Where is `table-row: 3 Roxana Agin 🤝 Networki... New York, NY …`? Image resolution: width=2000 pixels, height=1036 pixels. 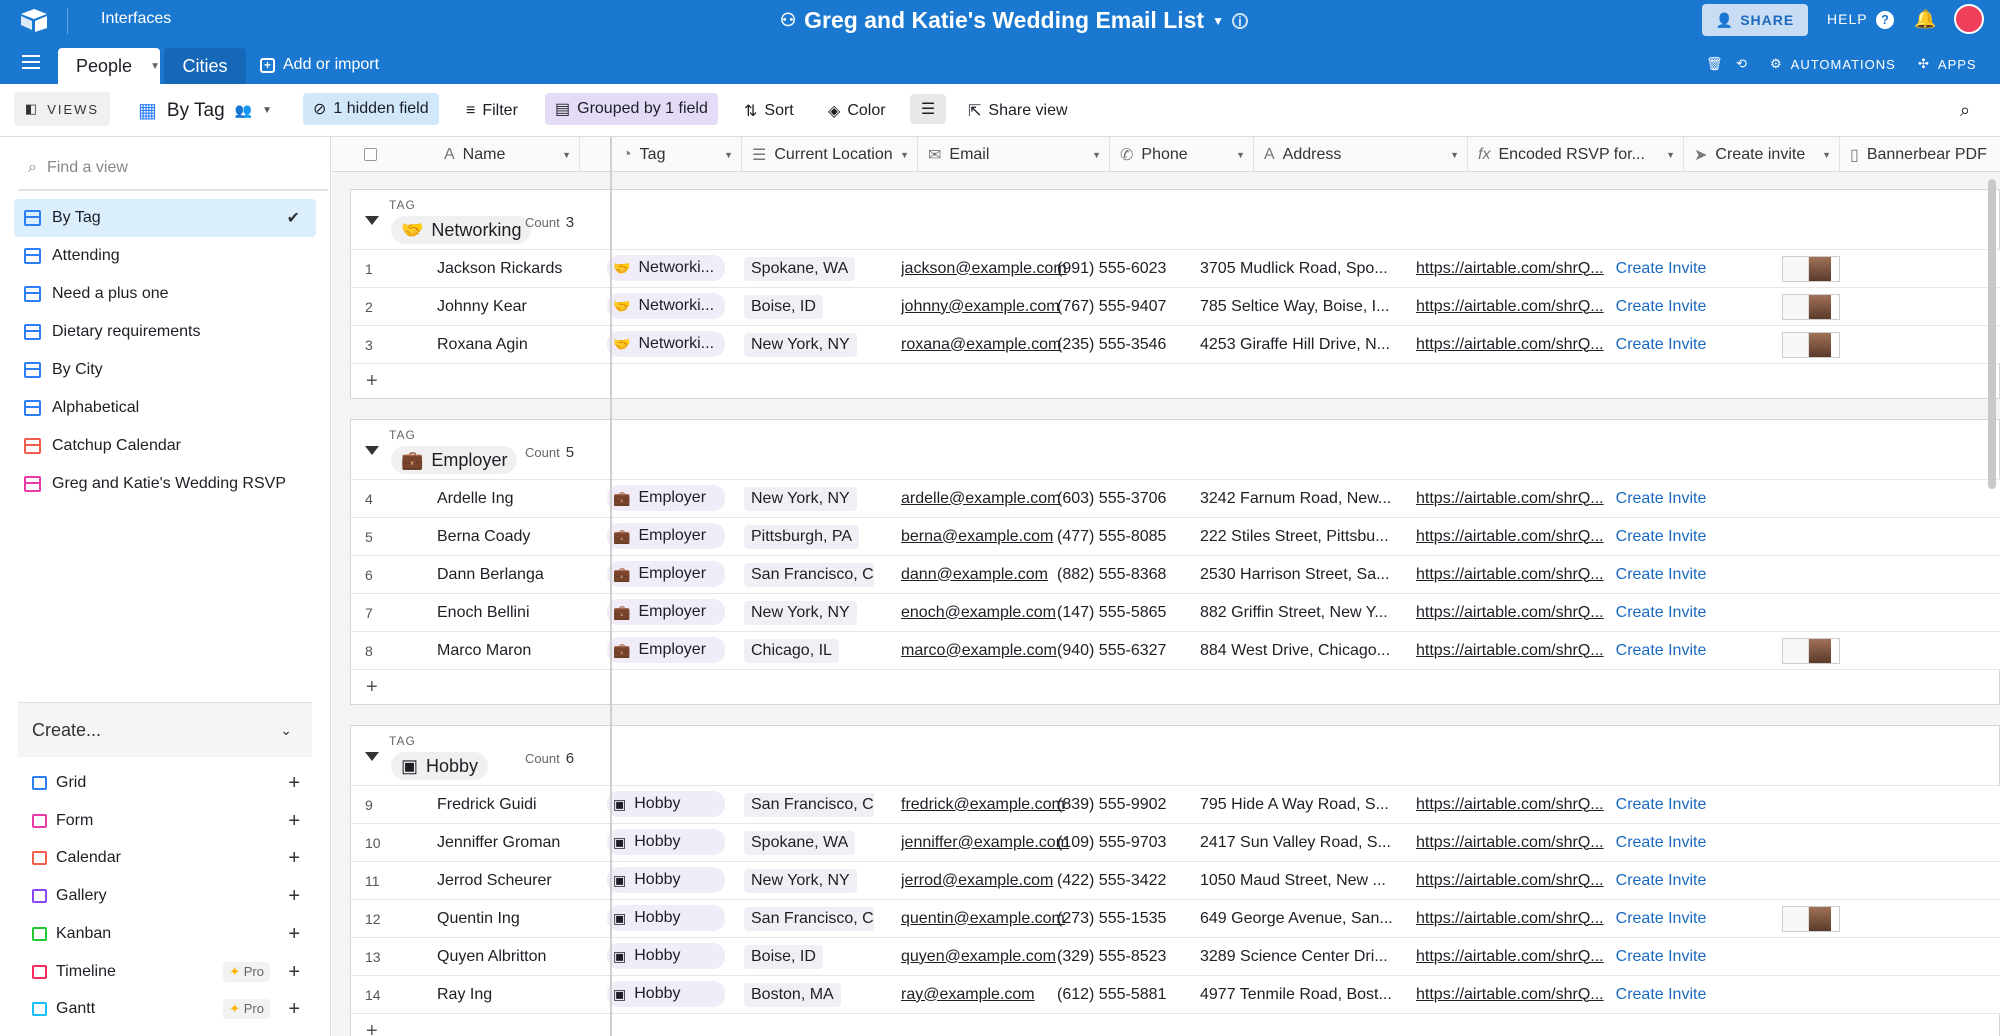
table-row: 3 Roxana Agin 🤝 Networki... New York, NY … is located at coordinates (1175, 344).